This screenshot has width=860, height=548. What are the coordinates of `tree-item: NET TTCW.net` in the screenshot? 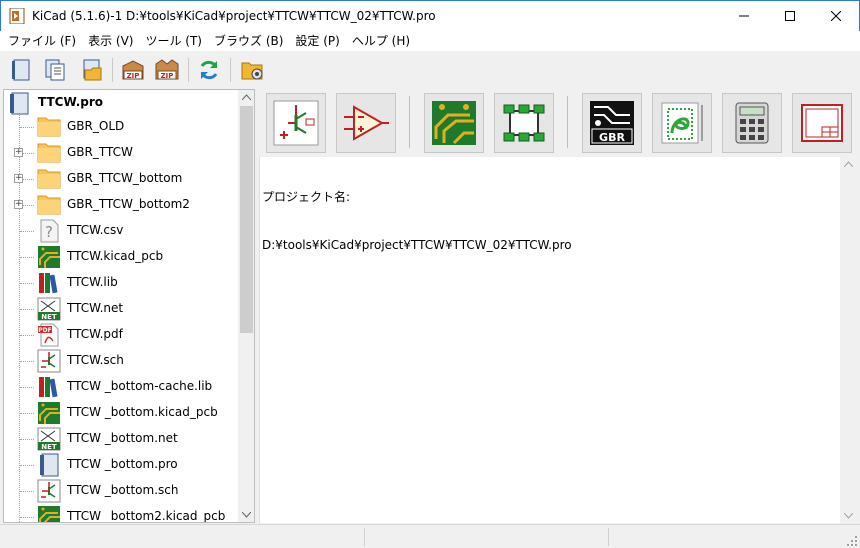 It's located at (121, 309).